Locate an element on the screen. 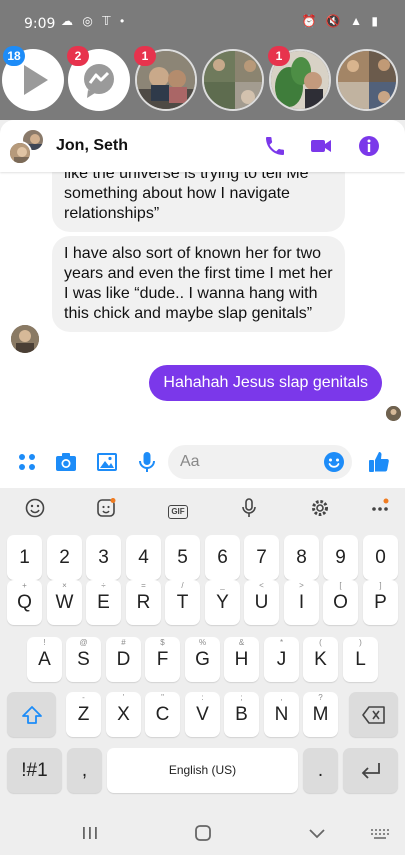  key-hint: ; is located at coordinates (241, 697).